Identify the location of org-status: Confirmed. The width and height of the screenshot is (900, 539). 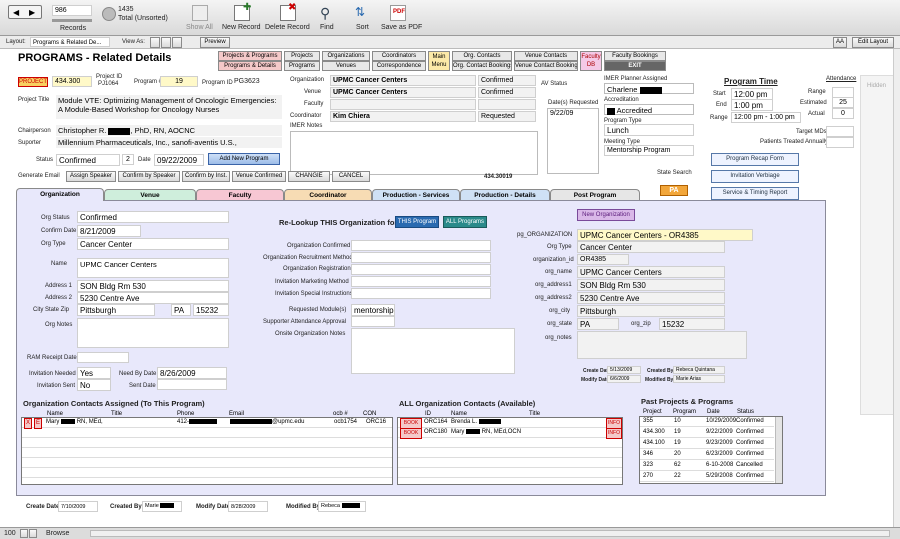
(153, 217).